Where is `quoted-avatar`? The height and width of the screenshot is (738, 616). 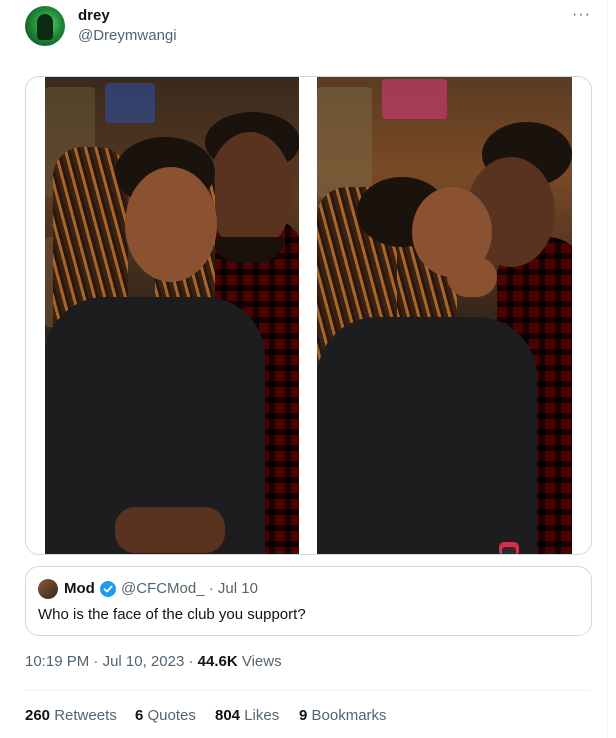 quoted-avatar is located at coordinates (48, 589).